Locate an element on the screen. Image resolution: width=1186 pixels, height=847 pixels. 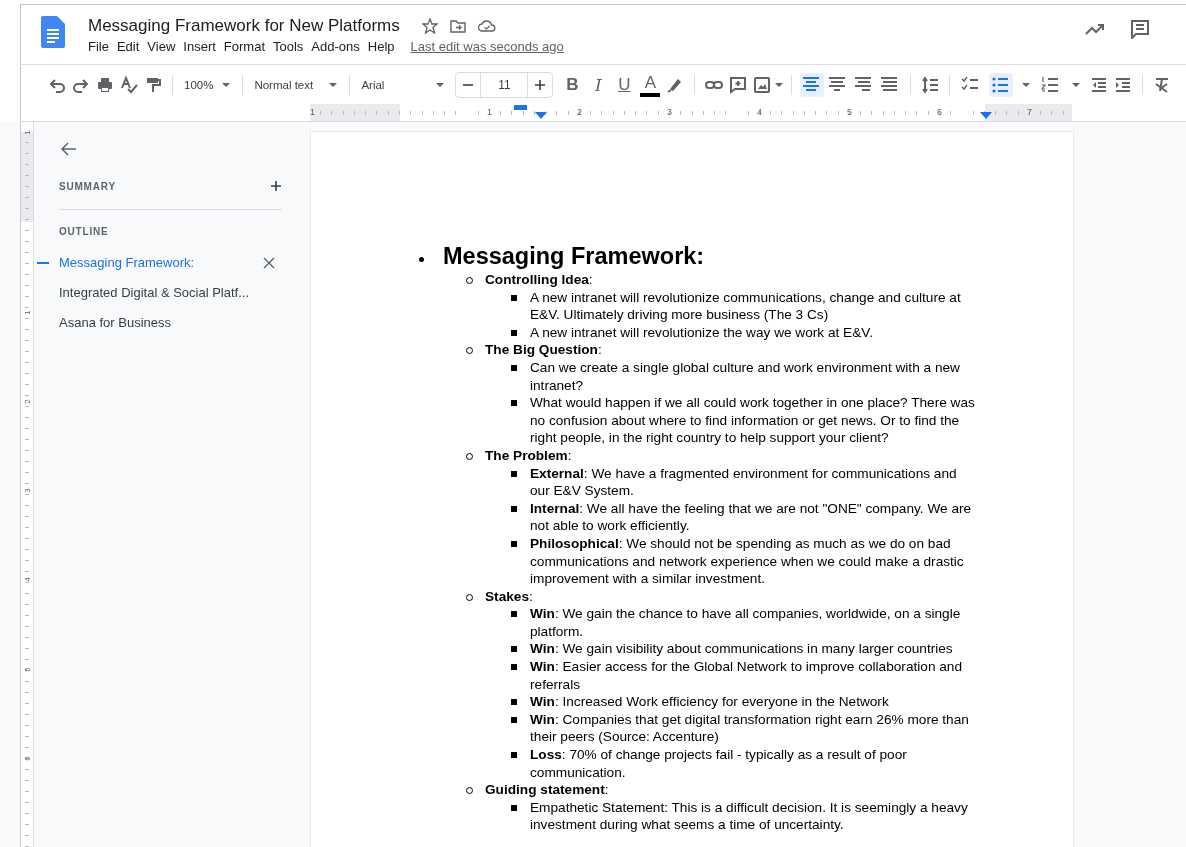
list-paragraph: Win: We gain the chance to have all companies, worldwide, on a single platform. is located at coordinates (746, 623).